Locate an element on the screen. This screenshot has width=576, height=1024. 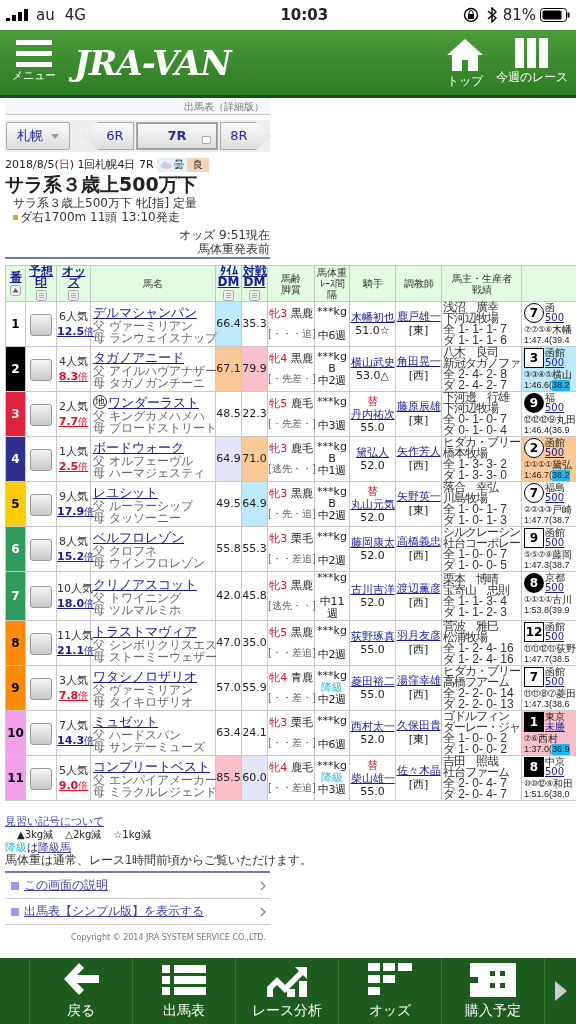
trainer-link: 角田晃一 is located at coordinates (418, 361).